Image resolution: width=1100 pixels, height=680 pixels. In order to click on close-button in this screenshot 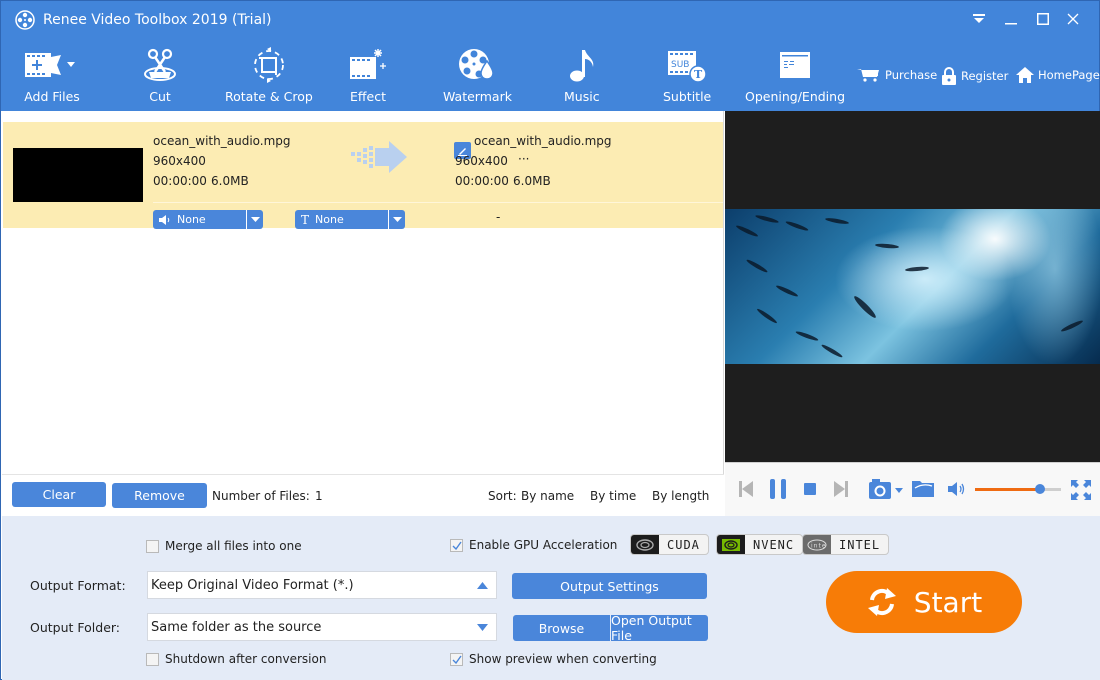, I will do `click(1073, 19)`.